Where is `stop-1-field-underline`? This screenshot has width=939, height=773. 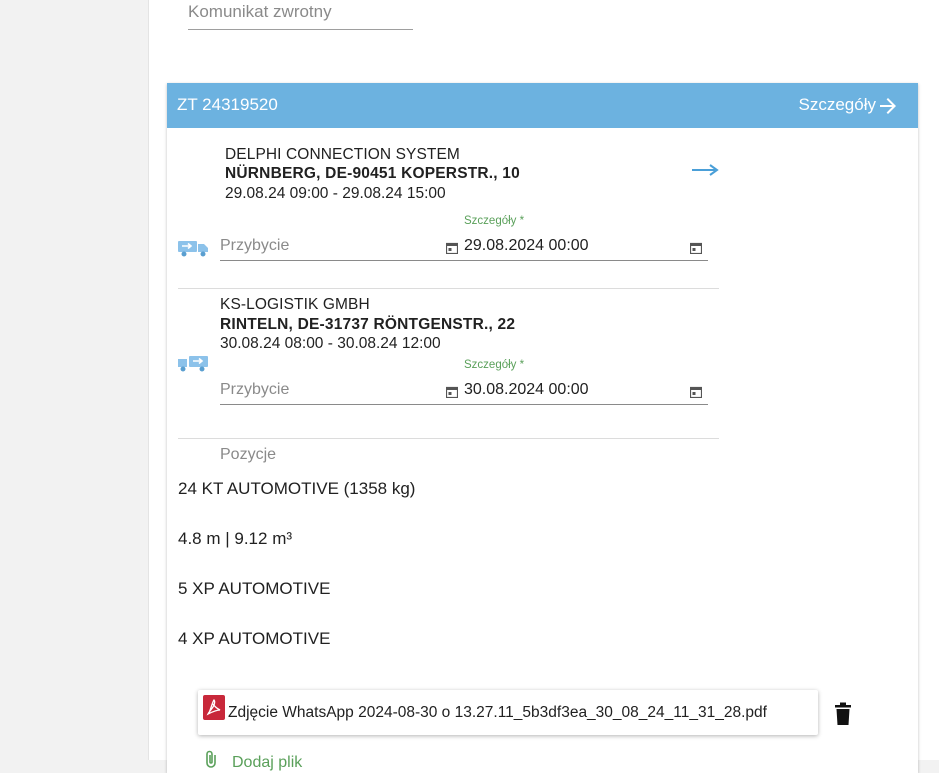
stop-1-field-underline is located at coordinates (464, 260).